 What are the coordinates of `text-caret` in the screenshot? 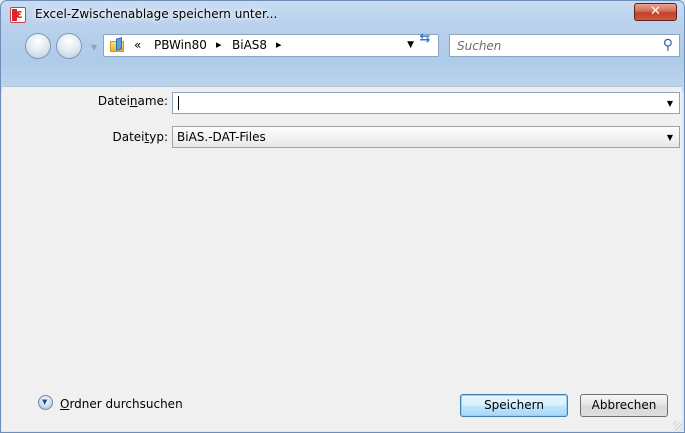 It's located at (178, 103).